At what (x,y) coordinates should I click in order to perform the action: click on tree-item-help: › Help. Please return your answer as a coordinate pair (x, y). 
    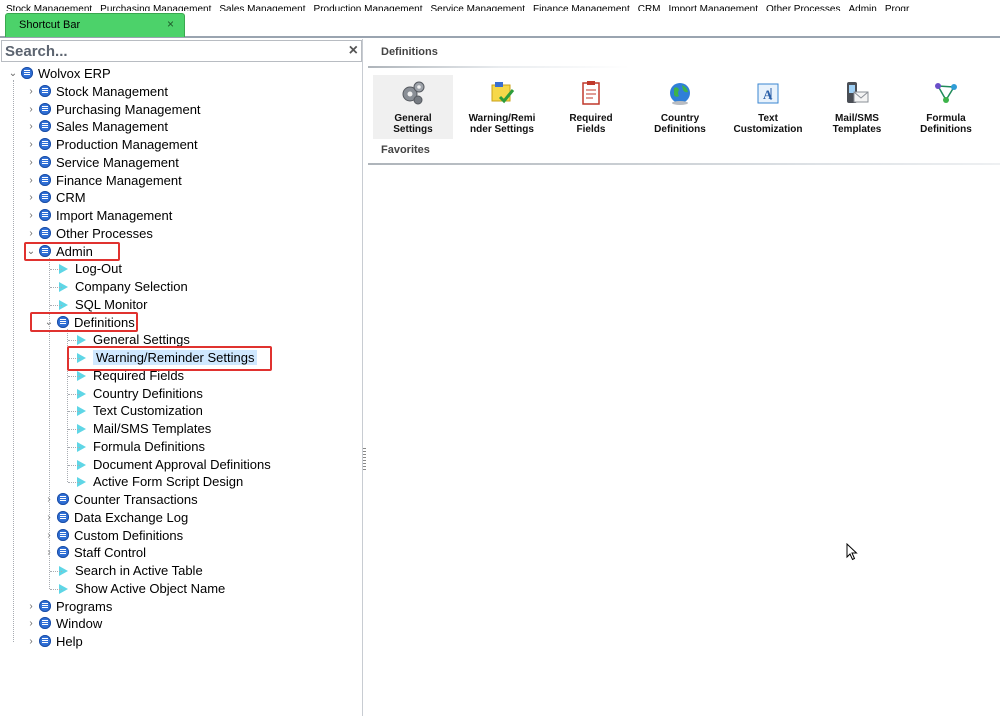
    Looking at the image, I should click on (53, 642).